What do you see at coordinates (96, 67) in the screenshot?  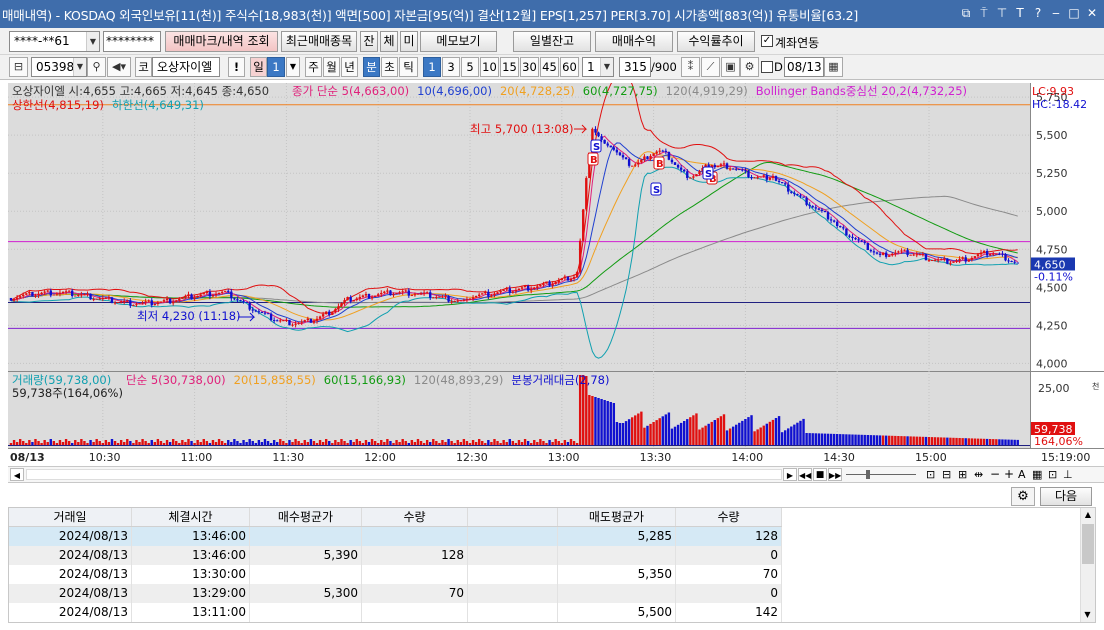 I see `search-icon: ⚲` at bounding box center [96, 67].